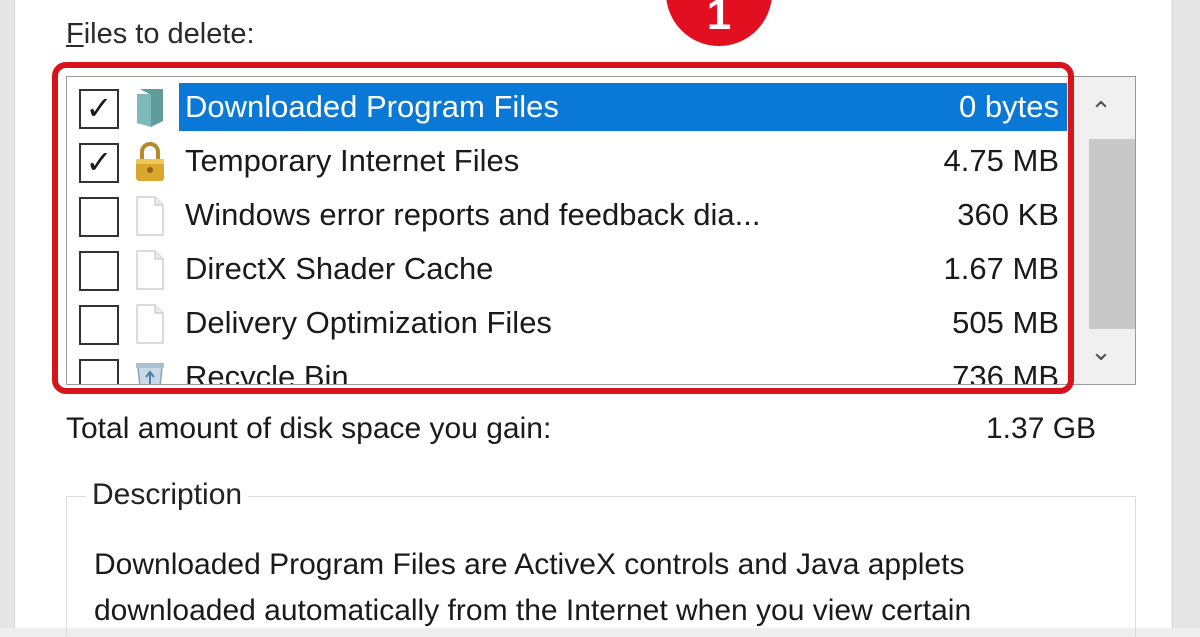  I want to click on file-row-temporary-internet-files: ✓ Temporary Internet Files 4.75 MB, so click(567, 161).